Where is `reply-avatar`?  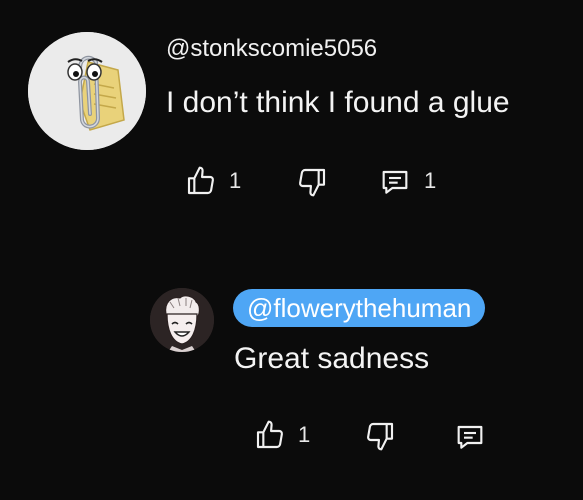 reply-avatar is located at coordinates (182, 320).